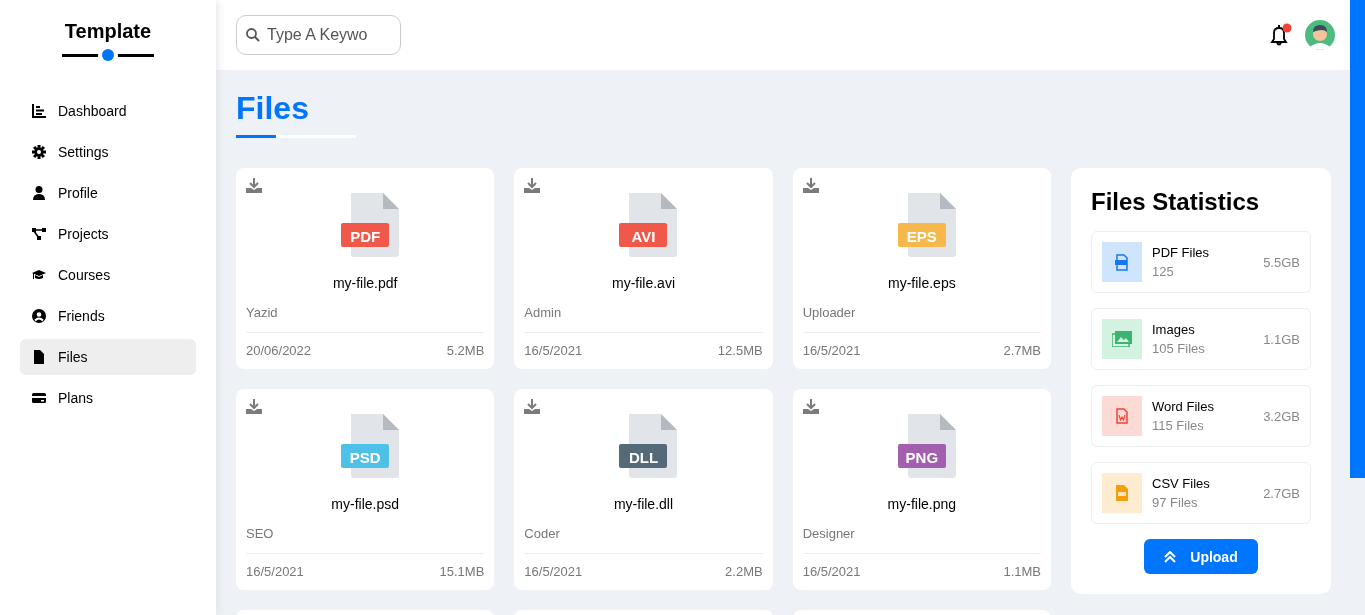 This screenshot has height=615, width=1365. What do you see at coordinates (39, 152) in the screenshot?
I see `settings-icon` at bounding box center [39, 152].